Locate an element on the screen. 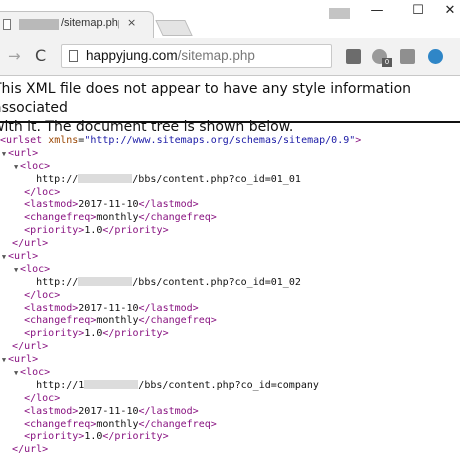 This screenshot has height=460, width=460. tab-close-icon: × is located at coordinates (131, 22).